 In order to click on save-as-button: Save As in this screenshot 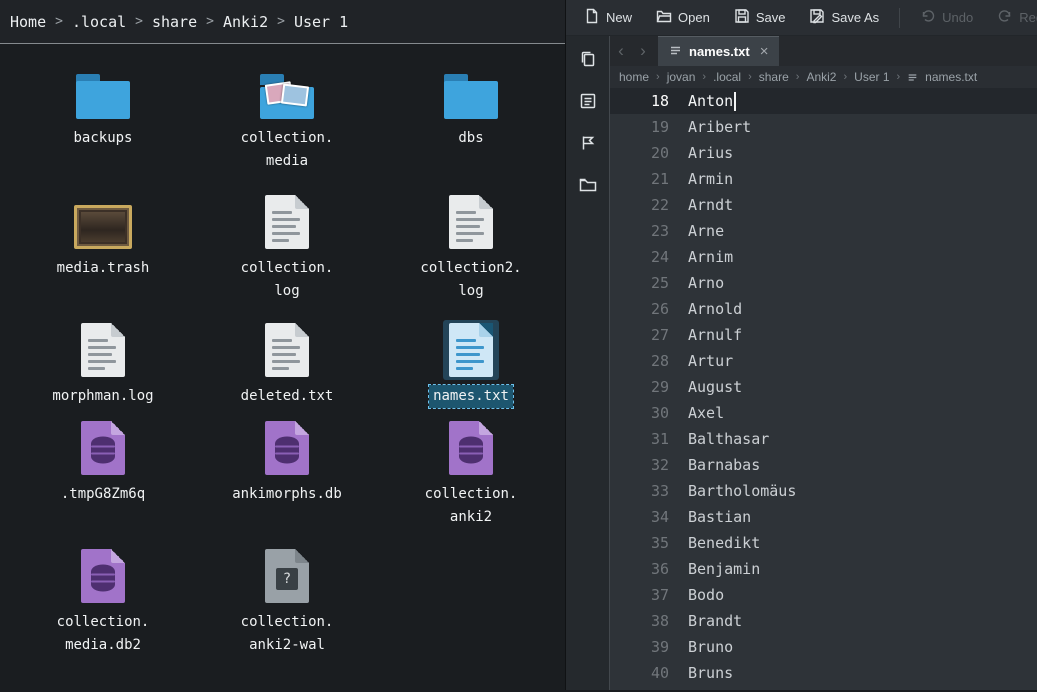, I will do `click(844, 17)`.